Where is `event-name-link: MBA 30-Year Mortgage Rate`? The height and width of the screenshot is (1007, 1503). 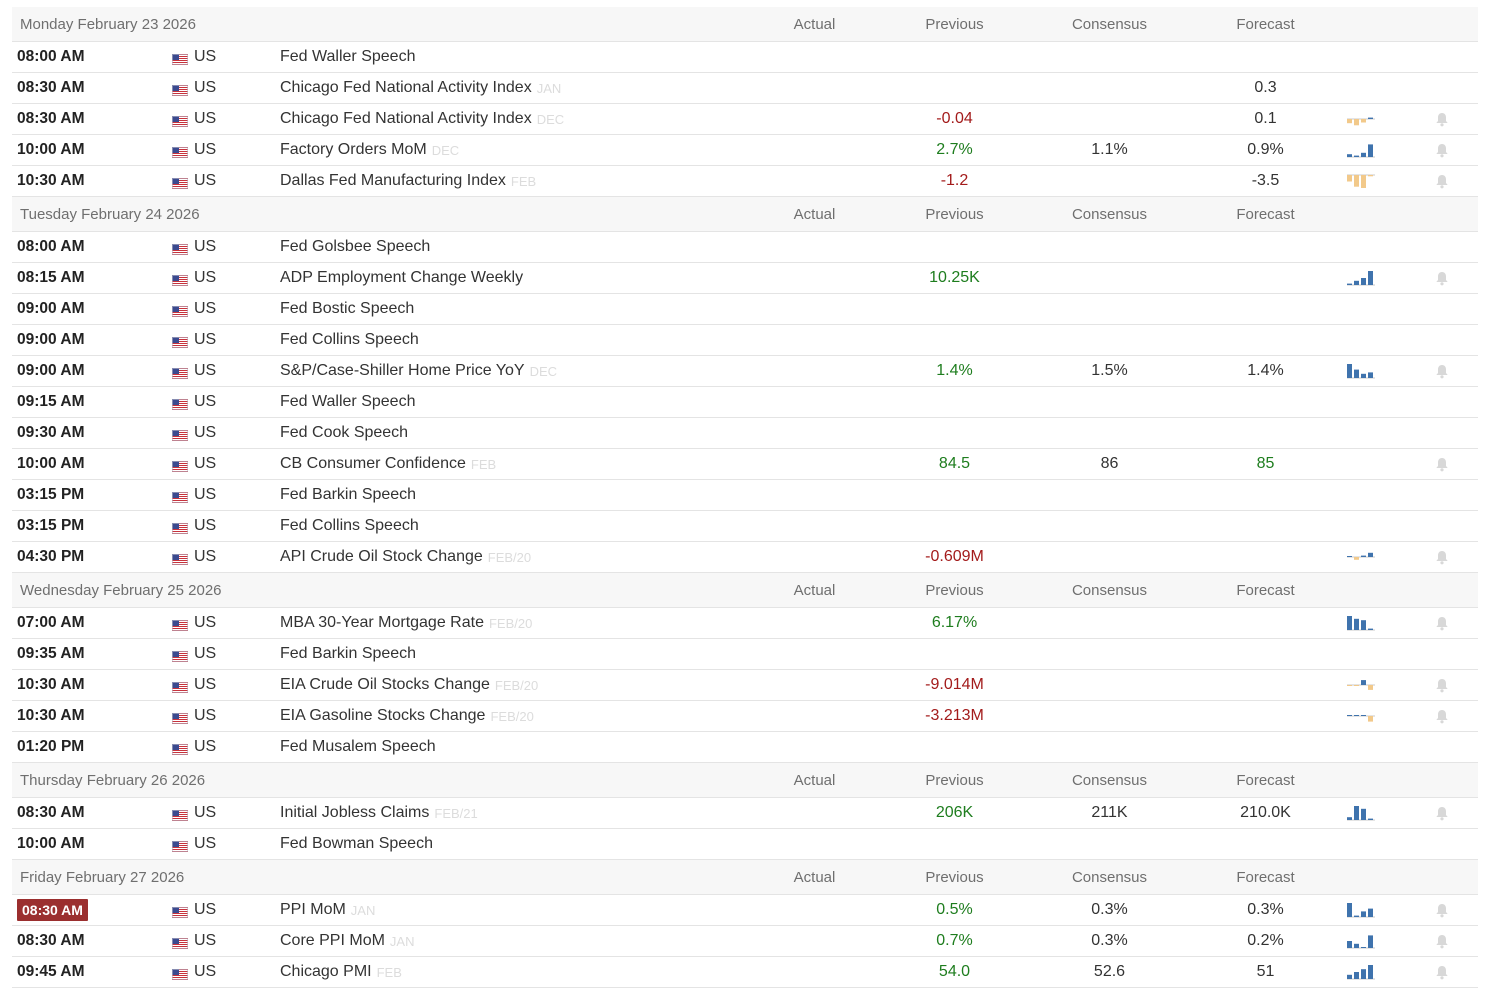
event-name-link: MBA 30-Year Mortgage Rate is located at coordinates (382, 623).